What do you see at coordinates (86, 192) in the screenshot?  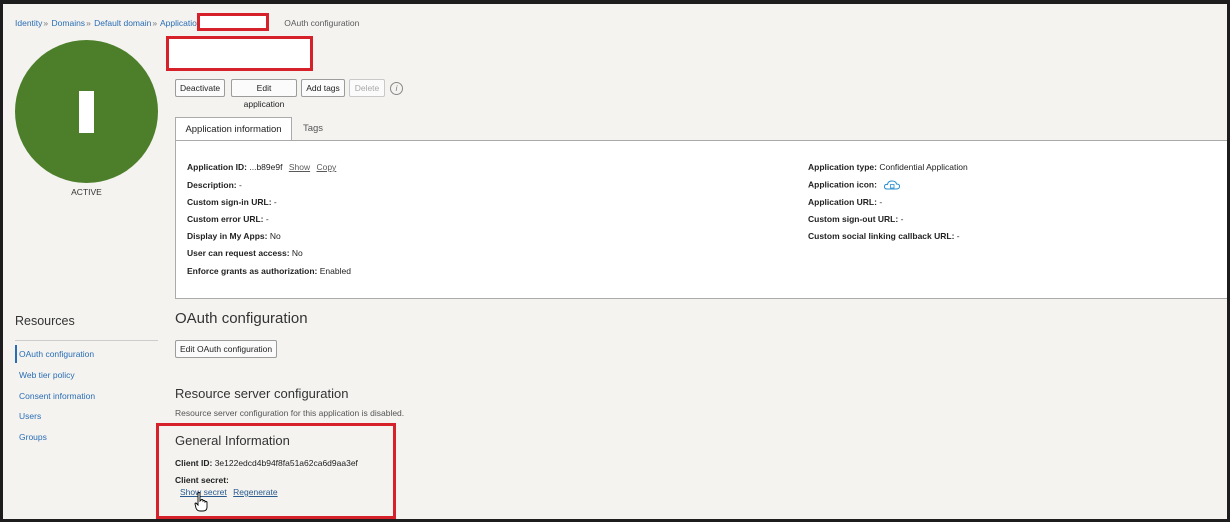 I see `app-status: ACTIVE` at bounding box center [86, 192].